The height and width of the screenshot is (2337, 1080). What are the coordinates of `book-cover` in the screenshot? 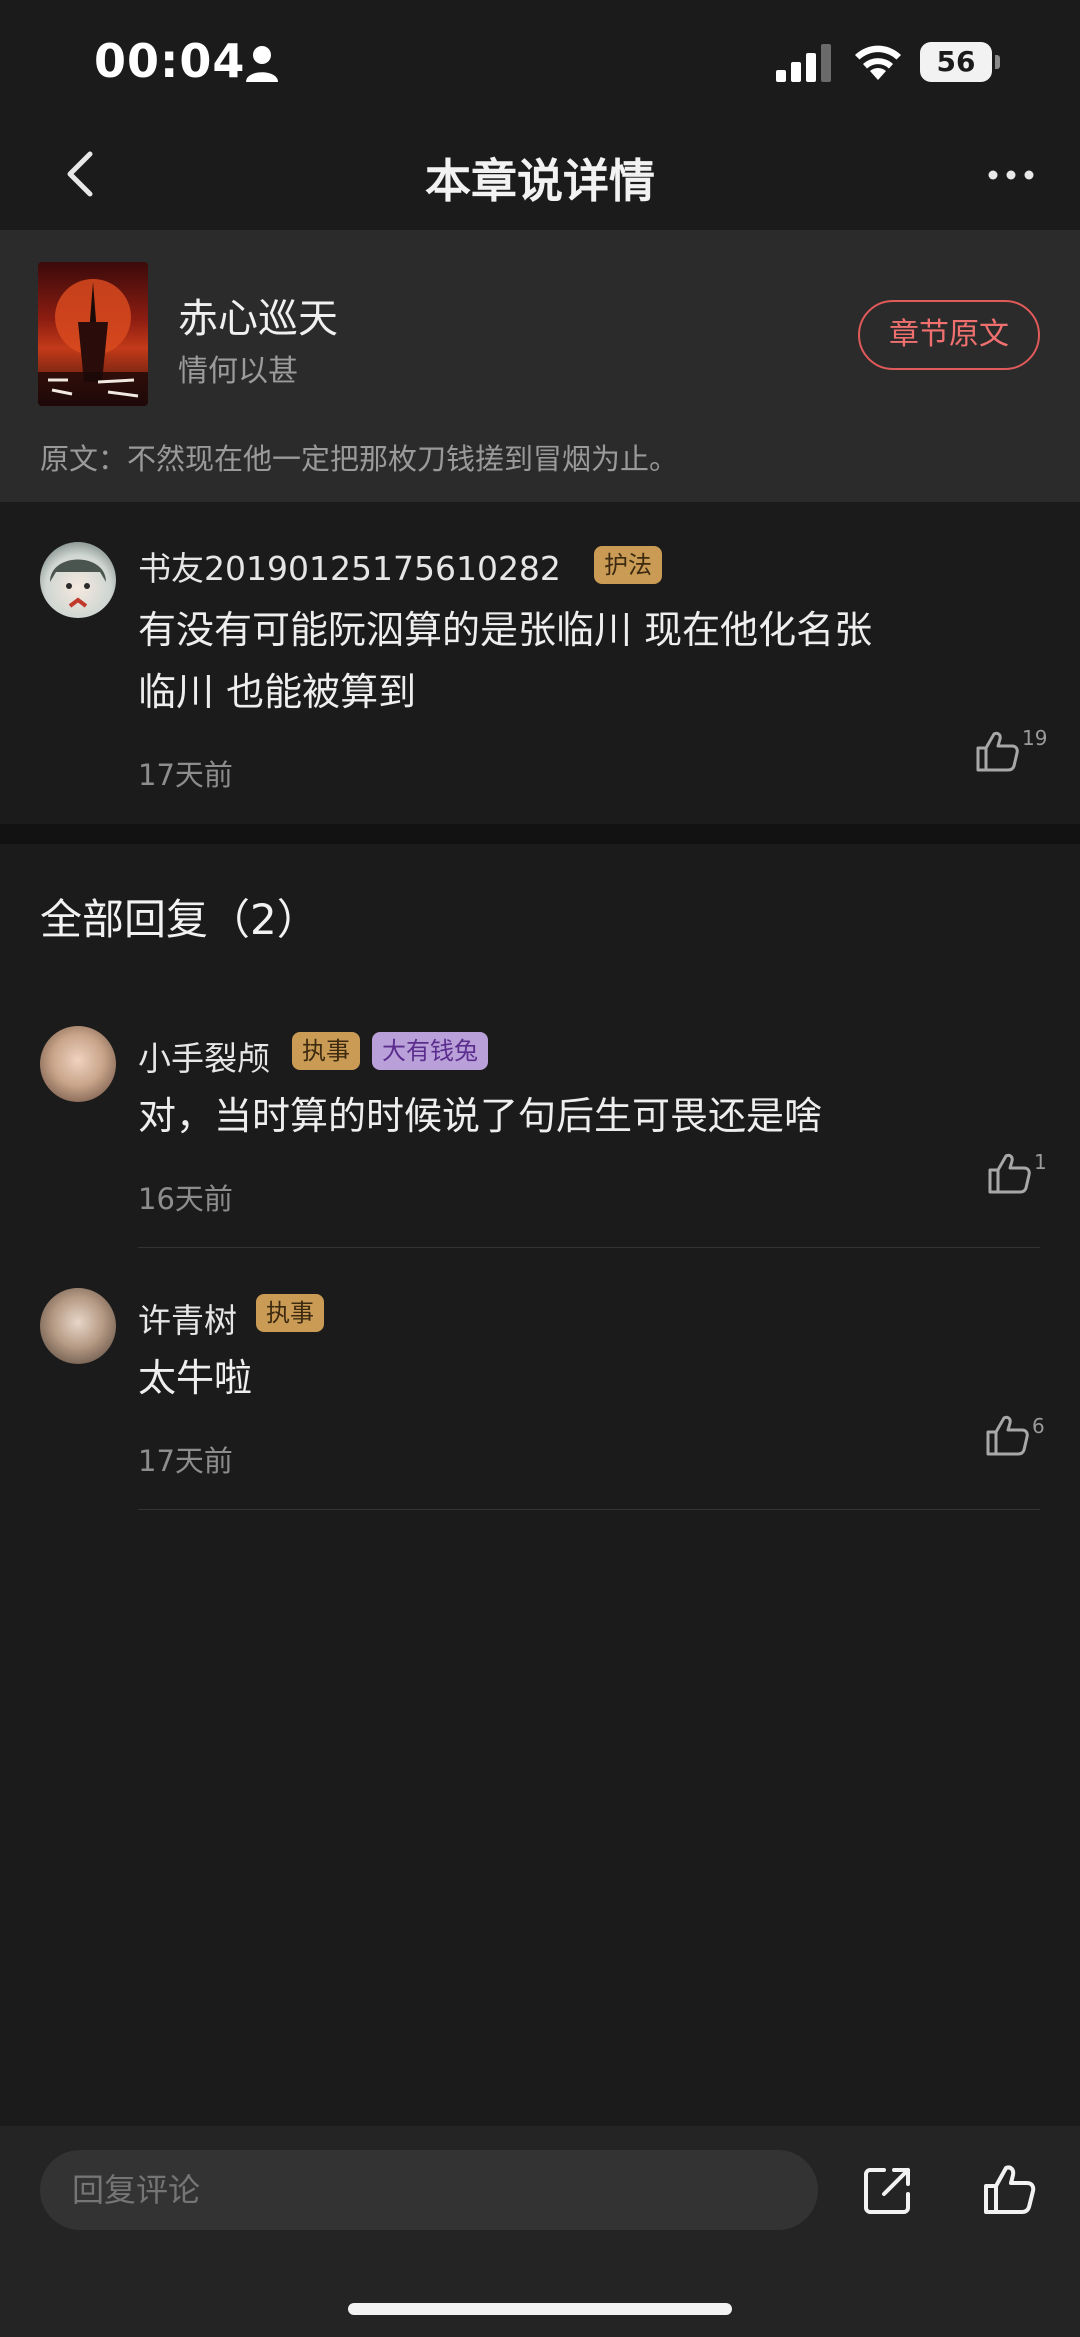 It's located at (93, 334).